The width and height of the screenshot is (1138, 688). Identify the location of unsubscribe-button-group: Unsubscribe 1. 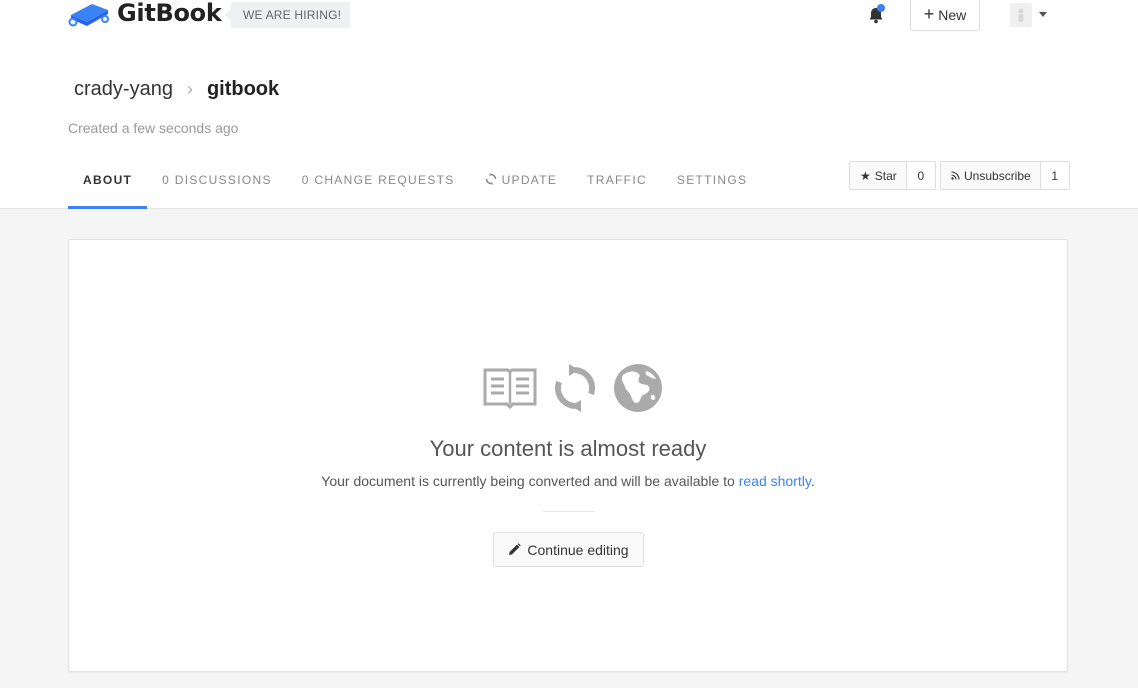
(1005, 175).